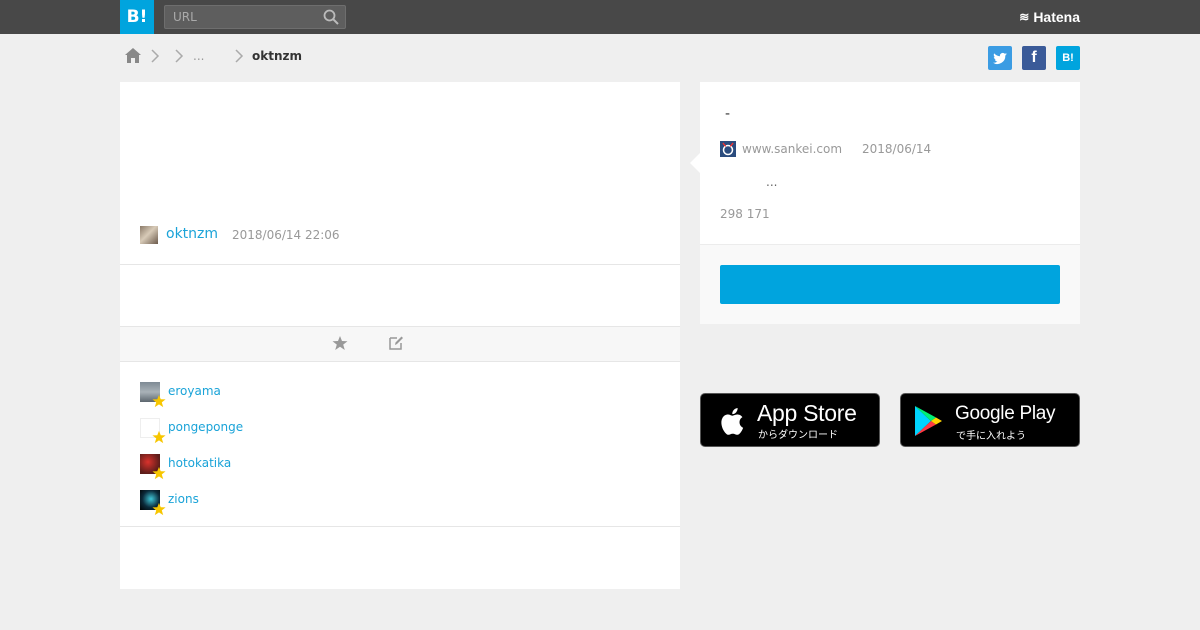 The image size is (1200, 630). I want to click on hatena-brand-link: ≋ Hatena, so click(1049, 17).